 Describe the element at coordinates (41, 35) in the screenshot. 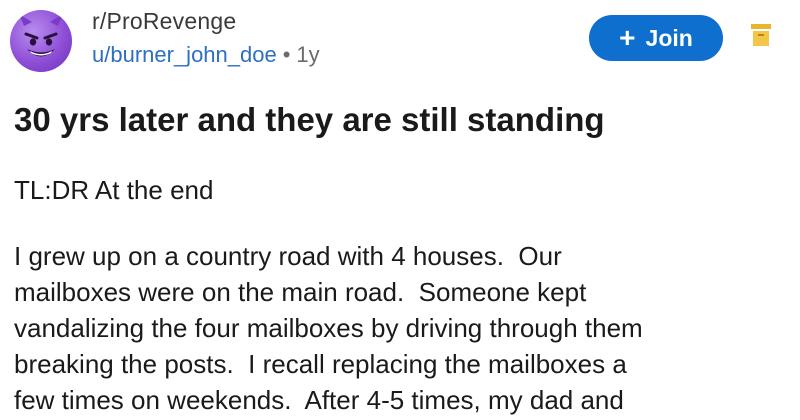

I see `devil-face-icon` at that location.